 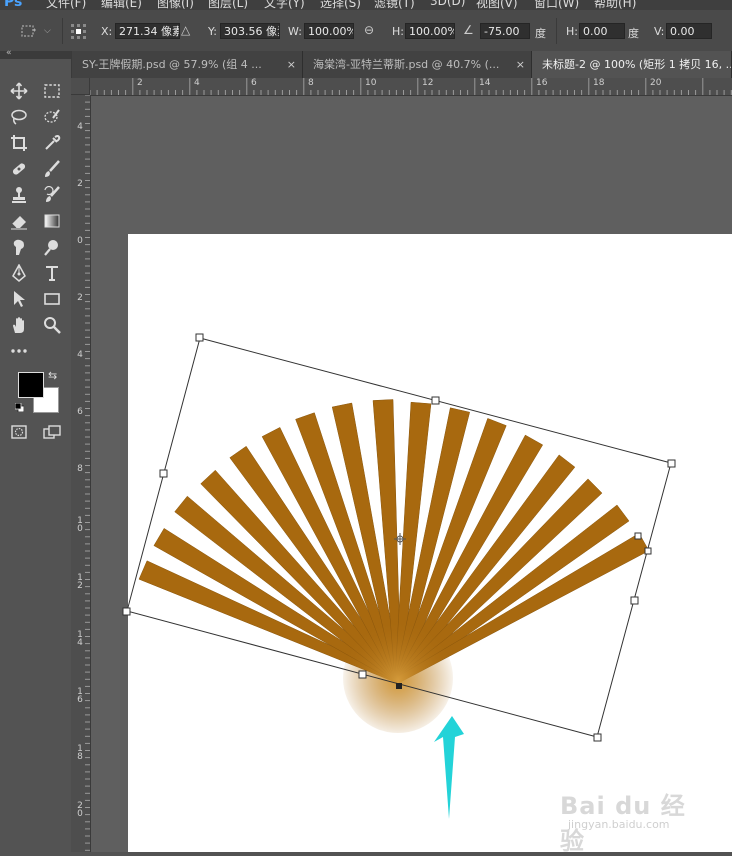 I want to click on ruler-label: 12, so click(x=80, y=582).